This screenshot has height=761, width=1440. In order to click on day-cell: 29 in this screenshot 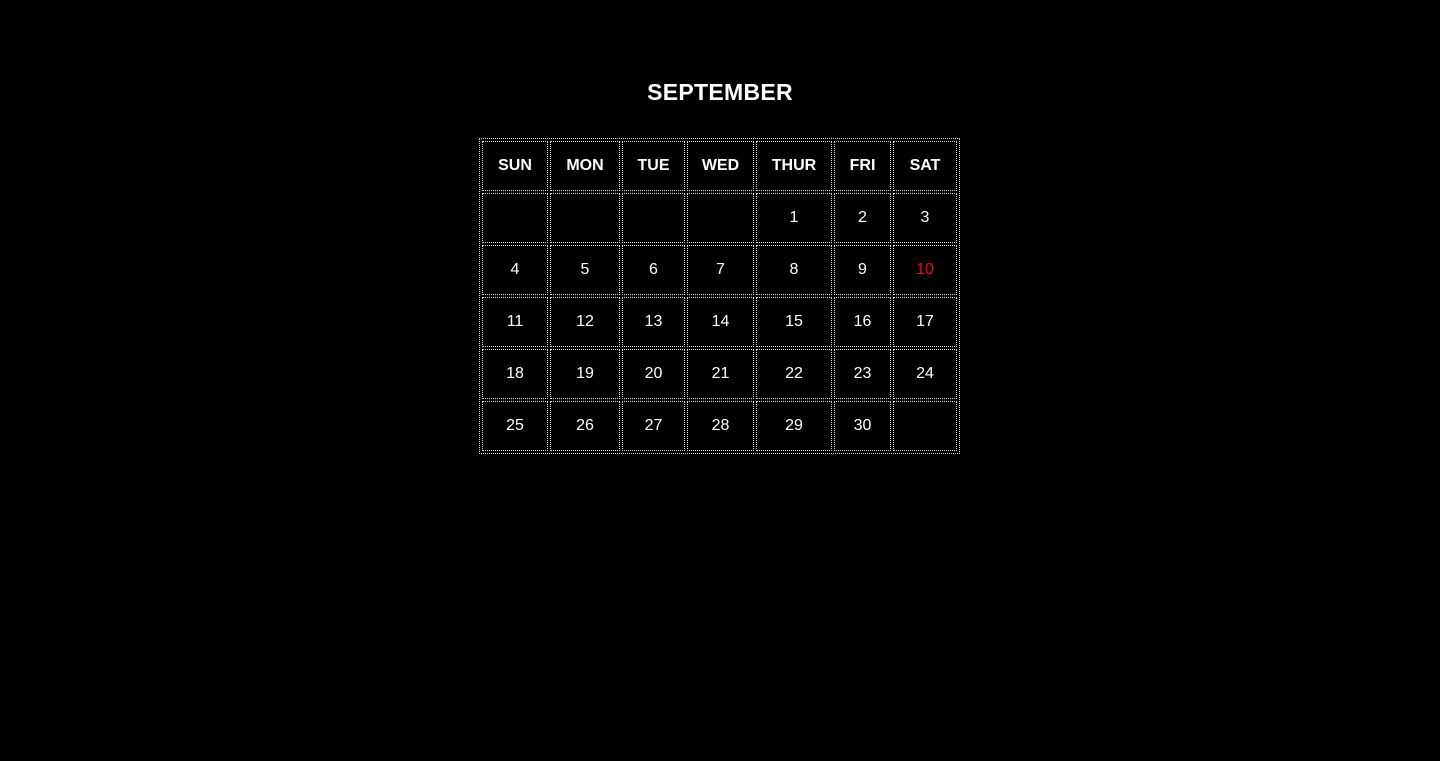, I will do `click(794, 426)`.